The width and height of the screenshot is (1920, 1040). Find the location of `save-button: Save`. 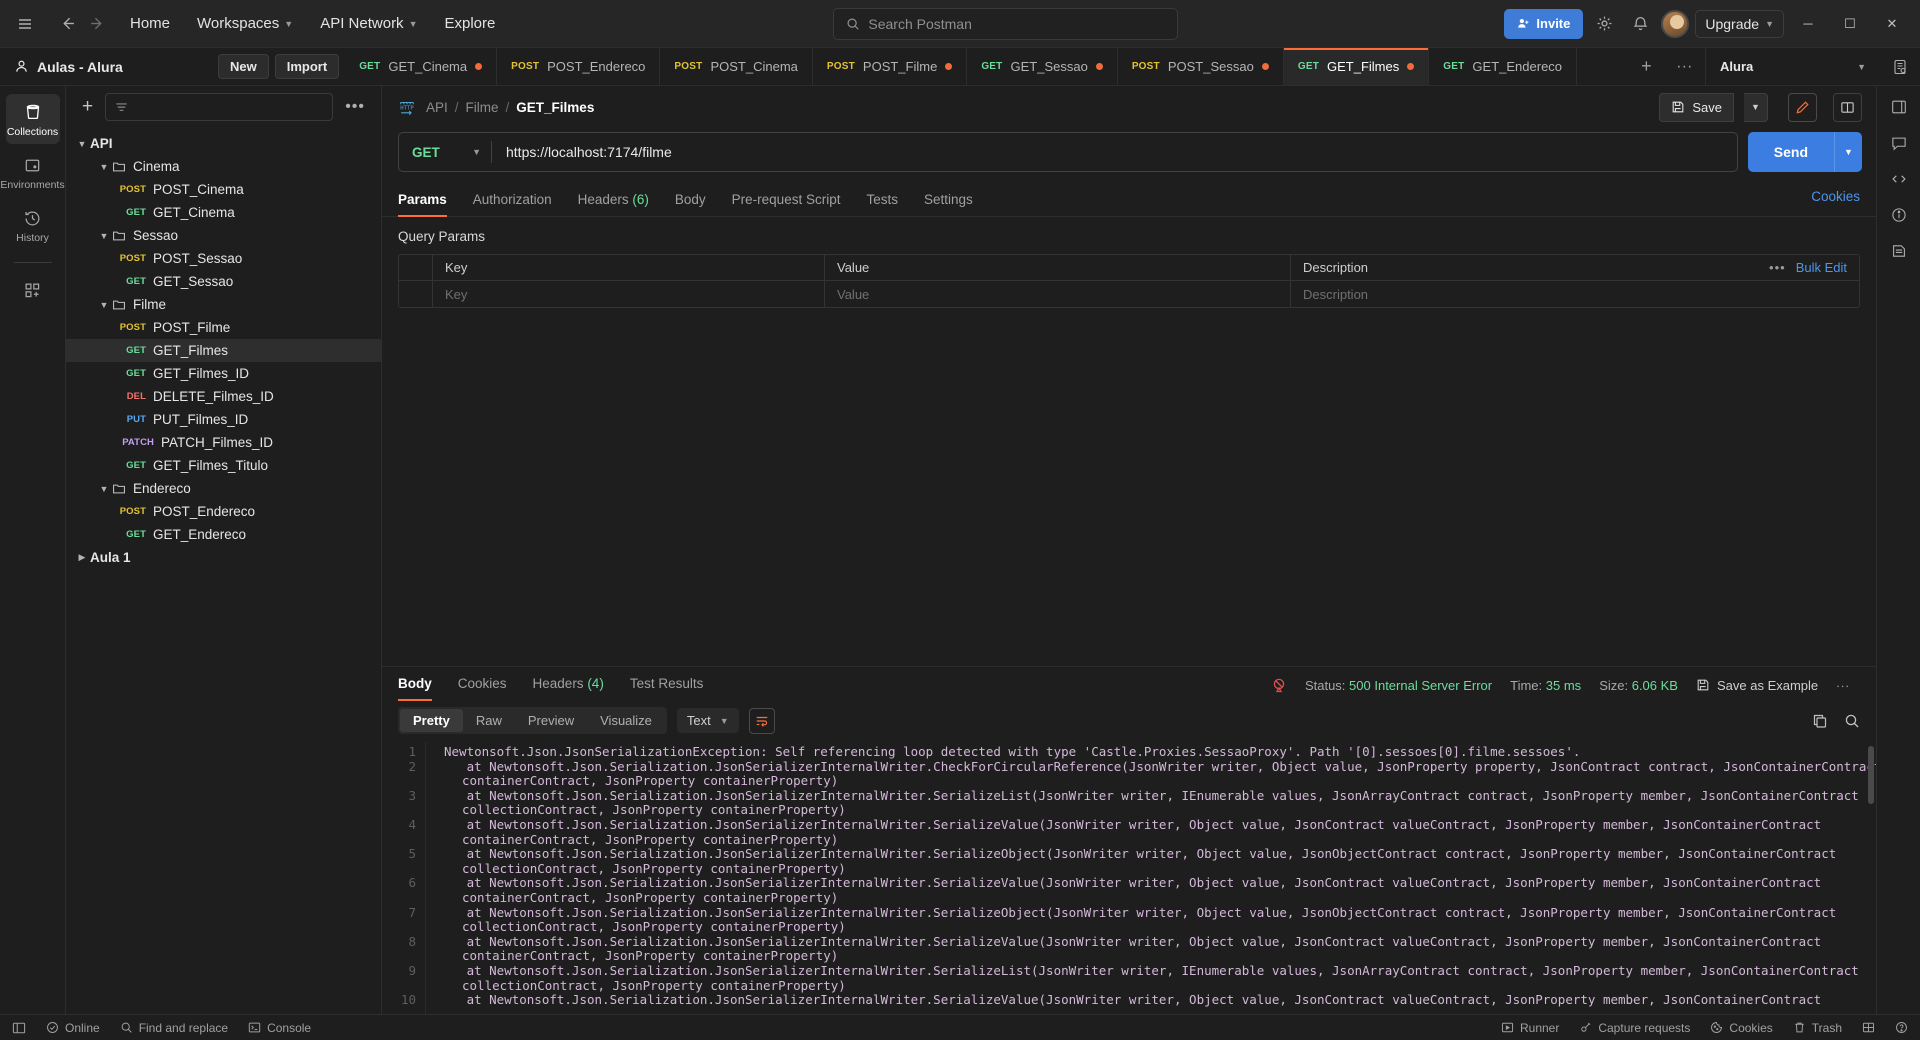

save-button: Save is located at coordinates (1696, 107).